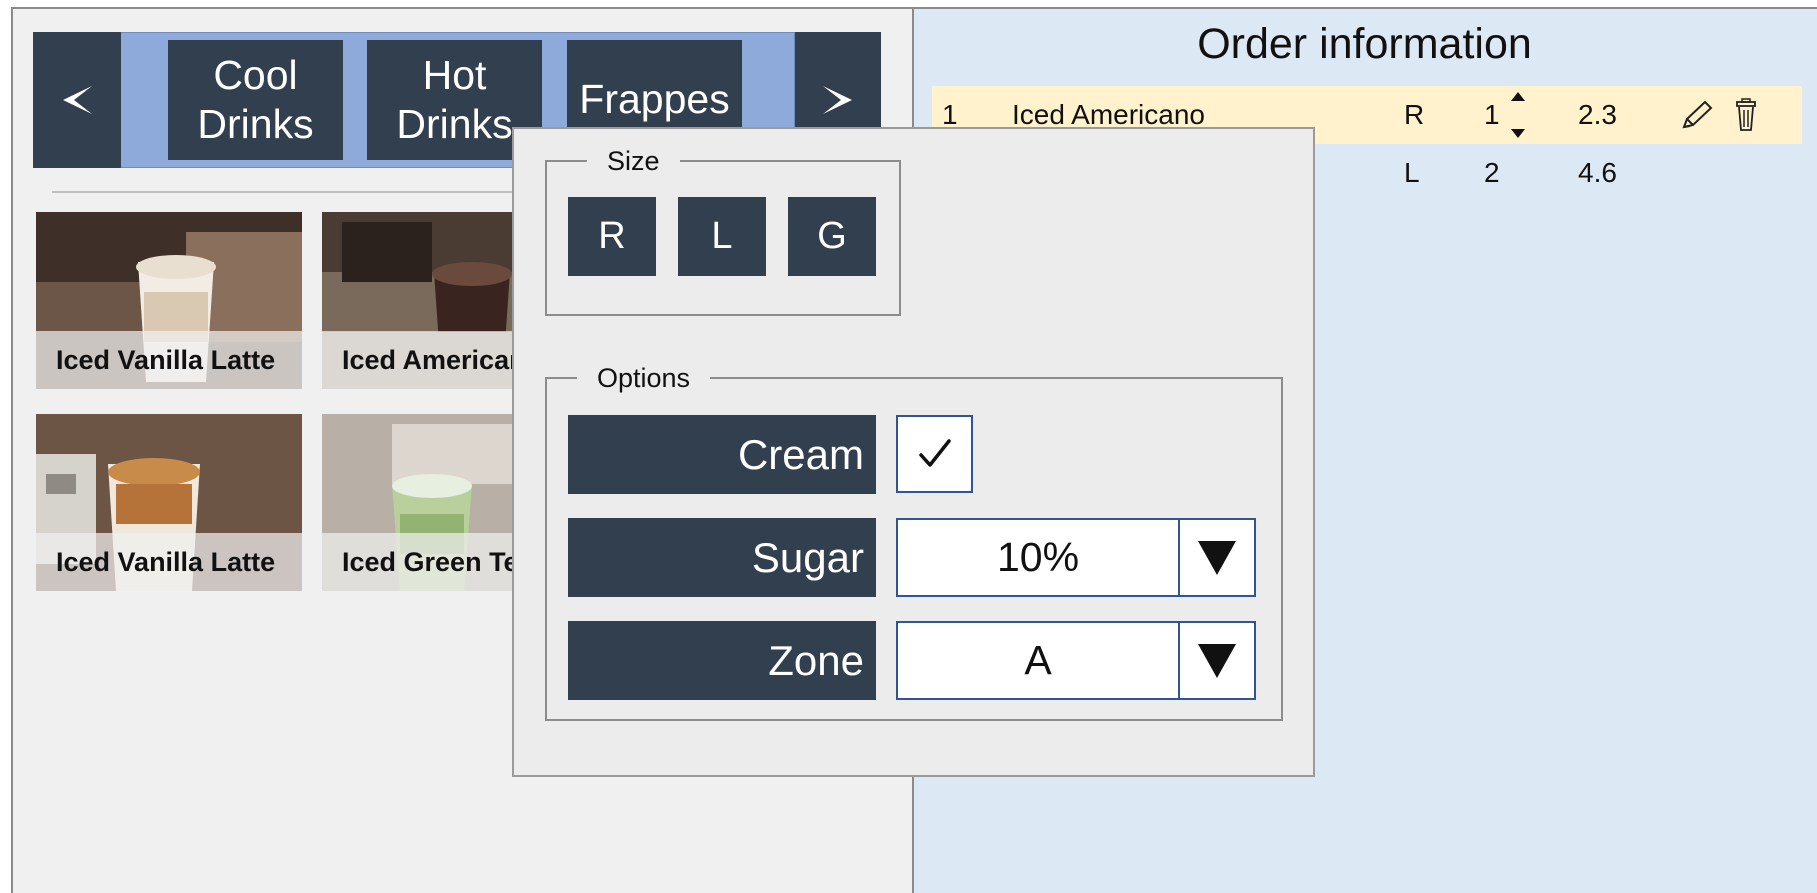  I want to click on trash-icon, so click(1746, 115).